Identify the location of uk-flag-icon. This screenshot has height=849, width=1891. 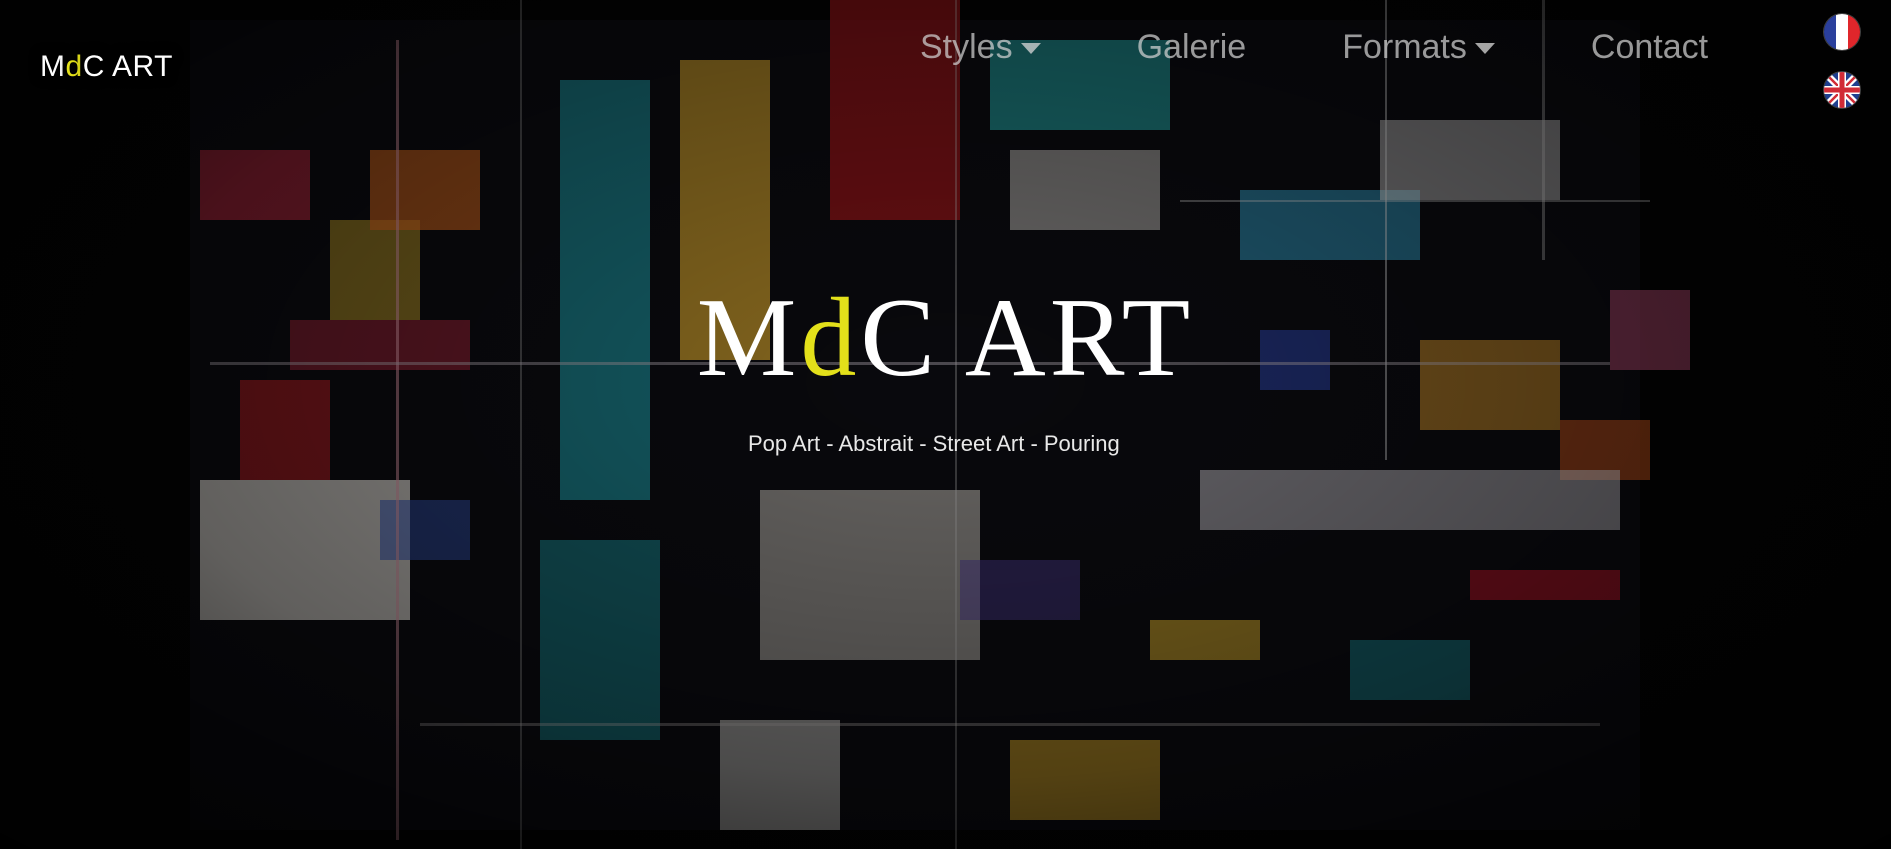
(1842, 90).